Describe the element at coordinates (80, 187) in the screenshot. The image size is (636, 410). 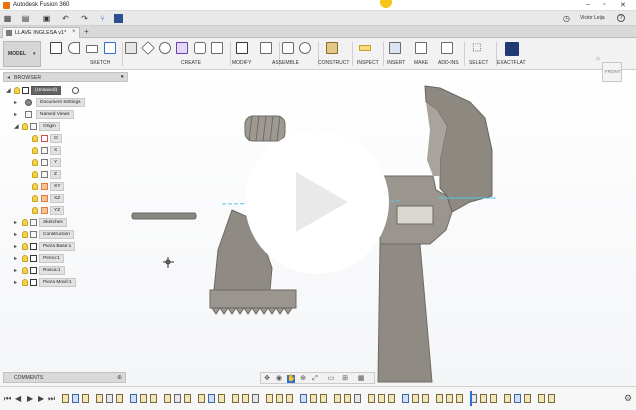
I see `browser-node-xy-plane: XY` at that location.